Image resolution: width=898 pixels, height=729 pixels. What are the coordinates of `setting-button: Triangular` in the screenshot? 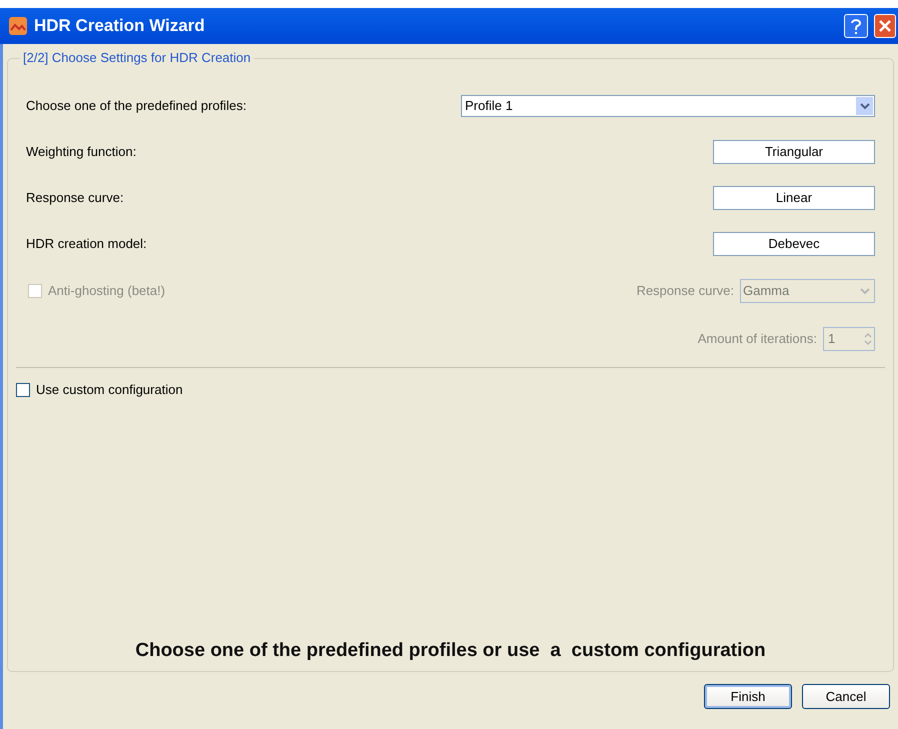 It's located at (794, 152).